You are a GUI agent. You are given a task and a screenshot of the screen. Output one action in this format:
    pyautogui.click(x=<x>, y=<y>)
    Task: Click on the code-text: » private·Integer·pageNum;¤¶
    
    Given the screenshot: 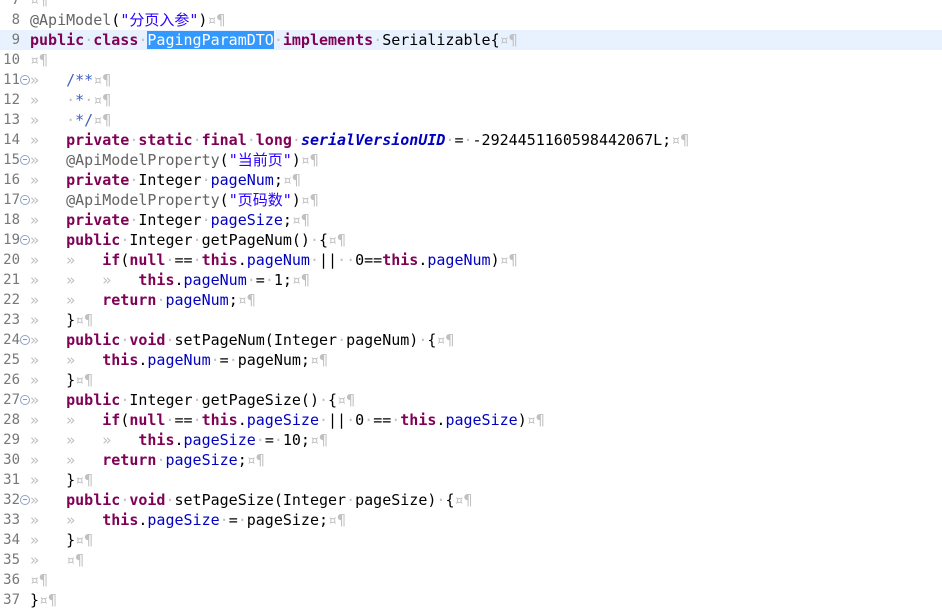 What is the action you would take?
    pyautogui.click(x=165, y=180)
    